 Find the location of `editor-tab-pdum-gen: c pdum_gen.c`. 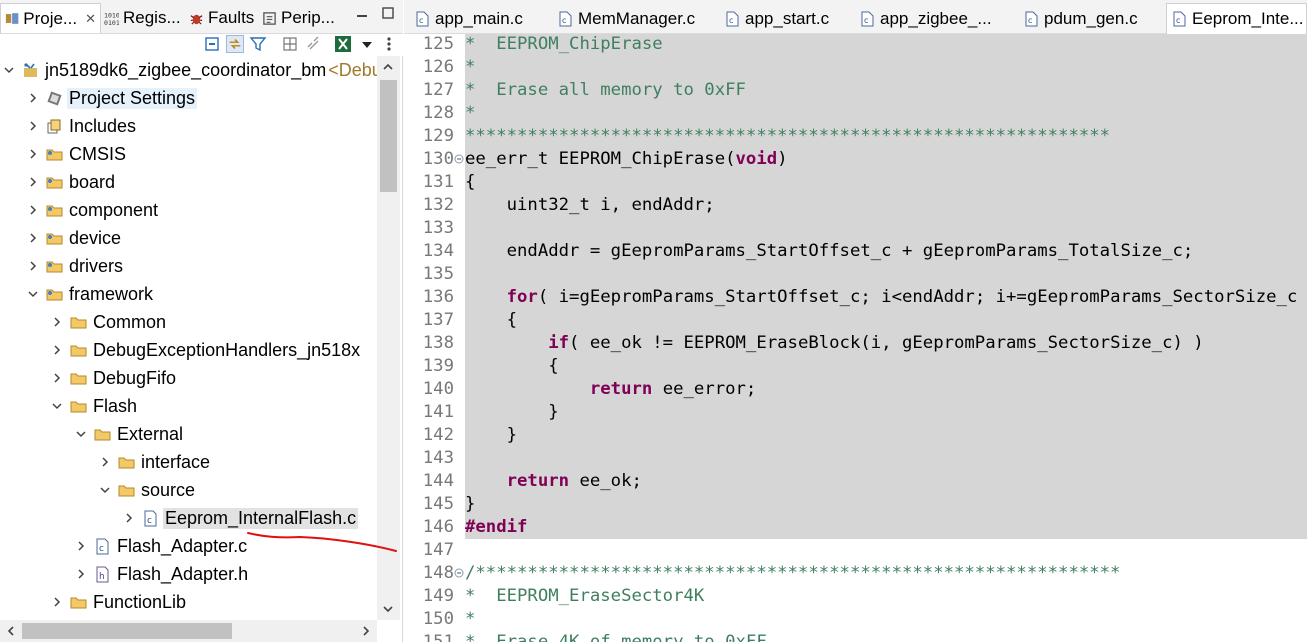

editor-tab-pdum-gen: c pdum_gen.c is located at coordinates (1095, 18).